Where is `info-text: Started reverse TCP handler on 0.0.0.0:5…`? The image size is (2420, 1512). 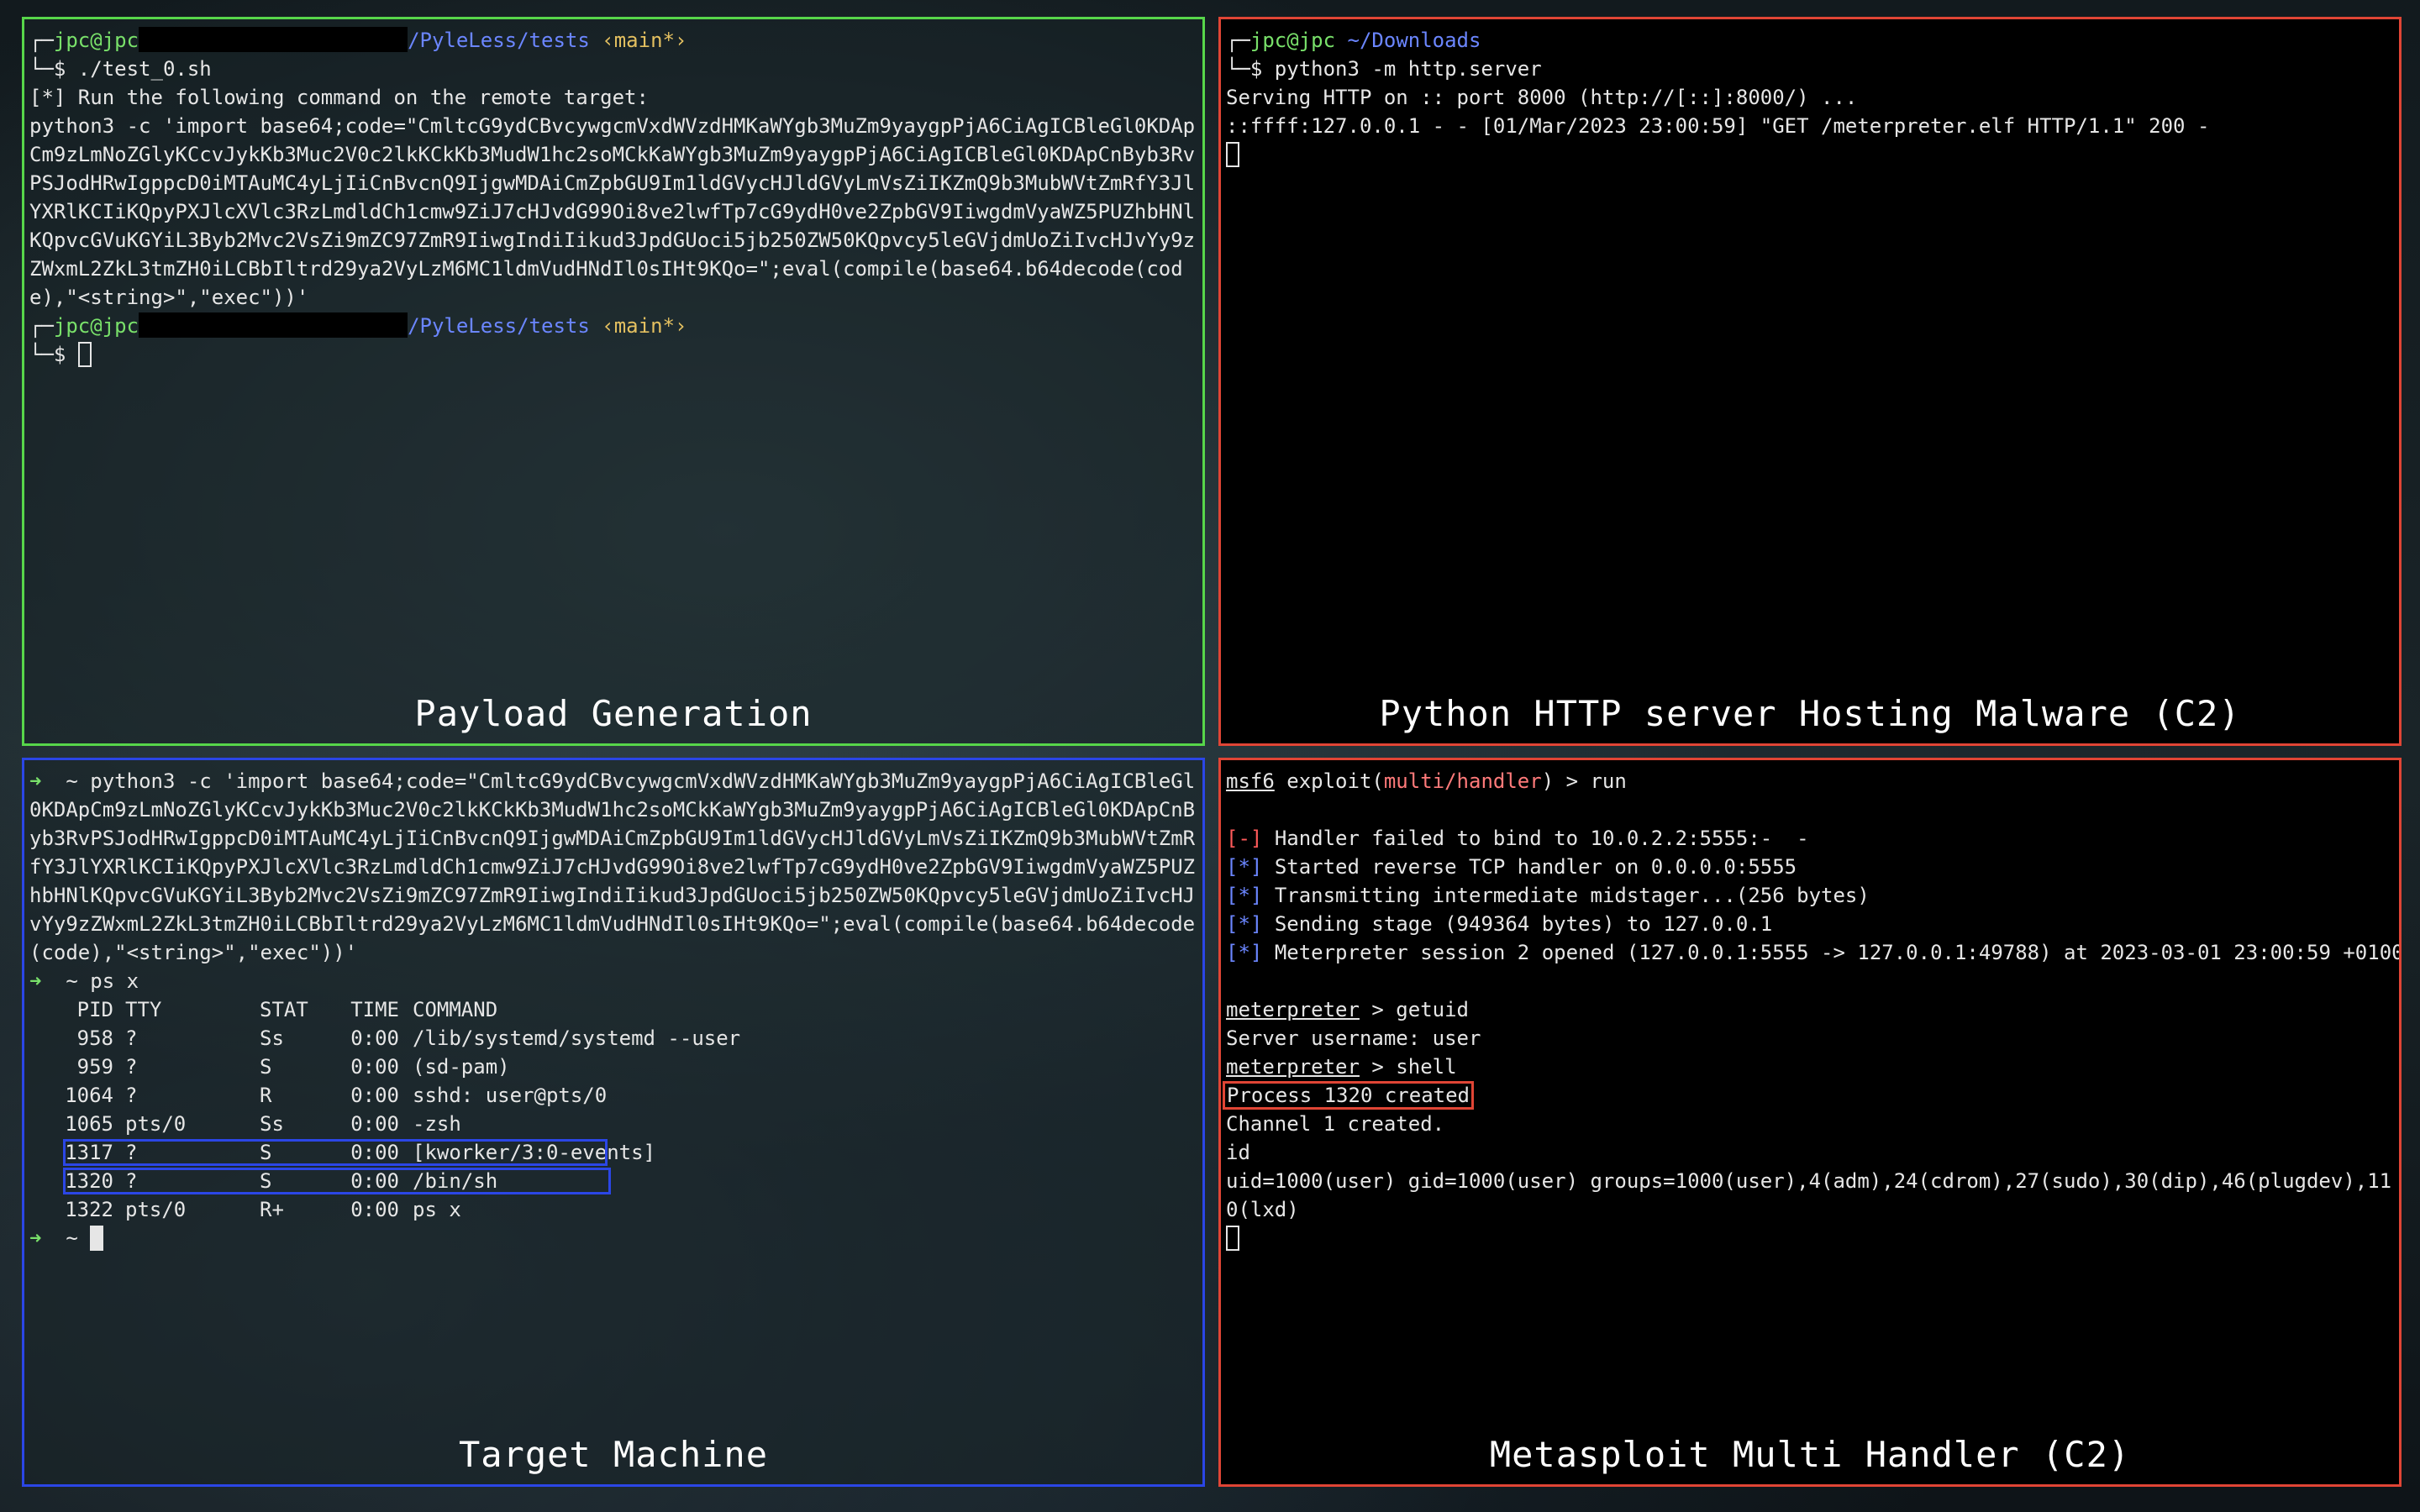
info-text: Started reverse TCP handler on 0.0.0.0:5… is located at coordinates (1535, 867).